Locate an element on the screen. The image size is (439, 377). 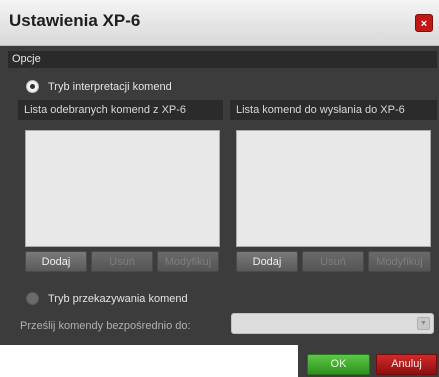
interpret-mode-label: Tryb interpretacji komend is located at coordinates (110, 87).